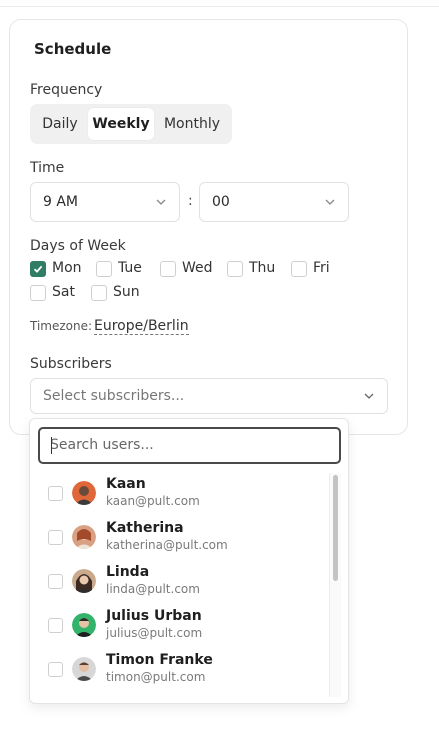  What do you see at coordinates (180, 625) in the screenshot?
I see `user-option-julius-urban: Julius Urban julius@pult.com` at bounding box center [180, 625].